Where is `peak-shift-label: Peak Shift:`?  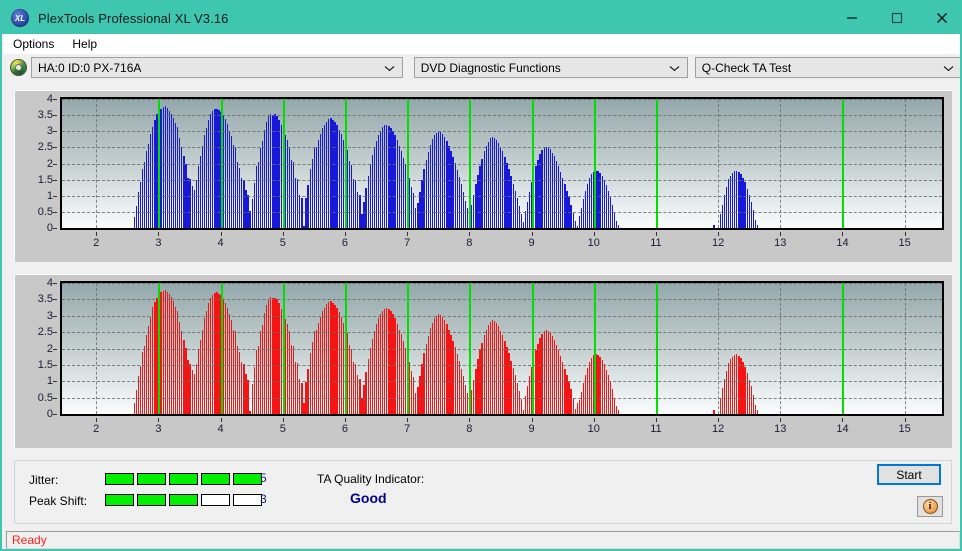 peak-shift-label: Peak Shift: is located at coordinates (58, 501).